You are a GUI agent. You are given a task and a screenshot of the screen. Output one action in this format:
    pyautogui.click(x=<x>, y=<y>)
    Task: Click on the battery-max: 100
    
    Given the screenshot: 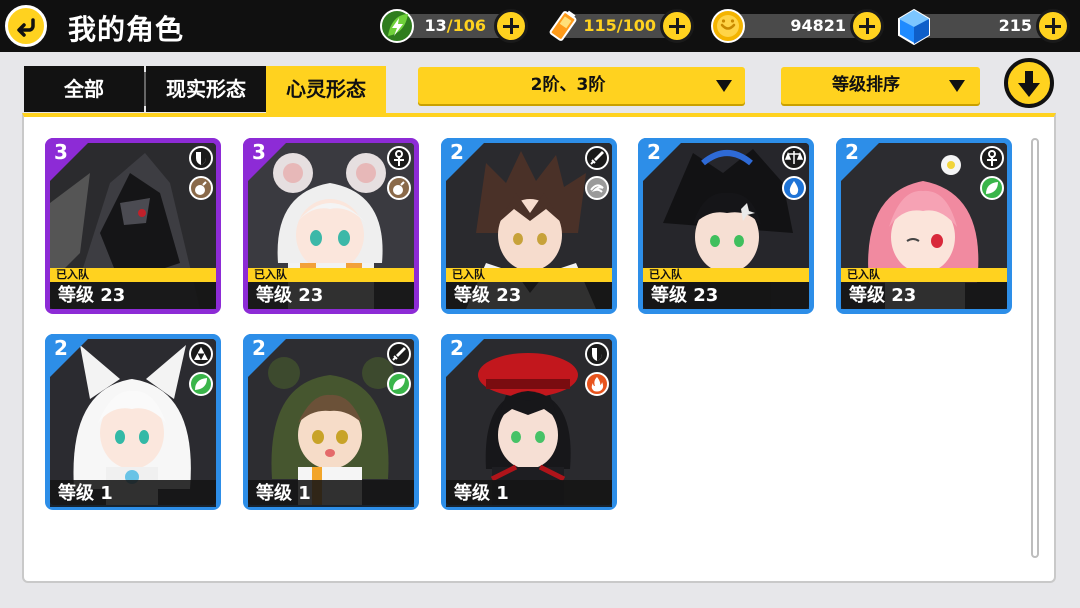 What is the action you would take?
    pyautogui.click(x=639, y=25)
    